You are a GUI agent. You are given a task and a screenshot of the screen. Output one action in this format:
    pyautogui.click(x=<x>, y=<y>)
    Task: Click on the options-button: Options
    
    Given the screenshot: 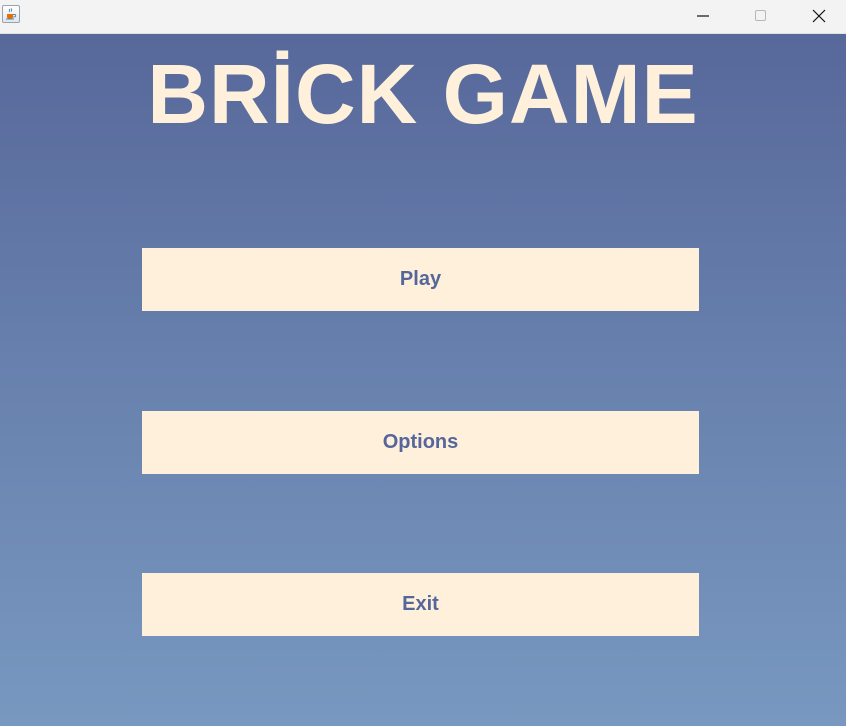 What is the action you would take?
    pyautogui.click(x=420, y=442)
    